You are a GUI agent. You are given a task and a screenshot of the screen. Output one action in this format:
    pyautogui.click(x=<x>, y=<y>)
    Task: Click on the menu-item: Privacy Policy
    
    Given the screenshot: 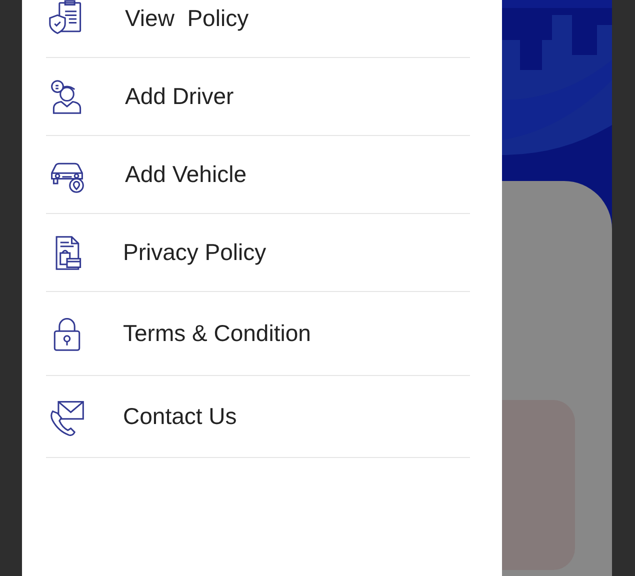 What is the action you would take?
    pyautogui.click(x=258, y=252)
    